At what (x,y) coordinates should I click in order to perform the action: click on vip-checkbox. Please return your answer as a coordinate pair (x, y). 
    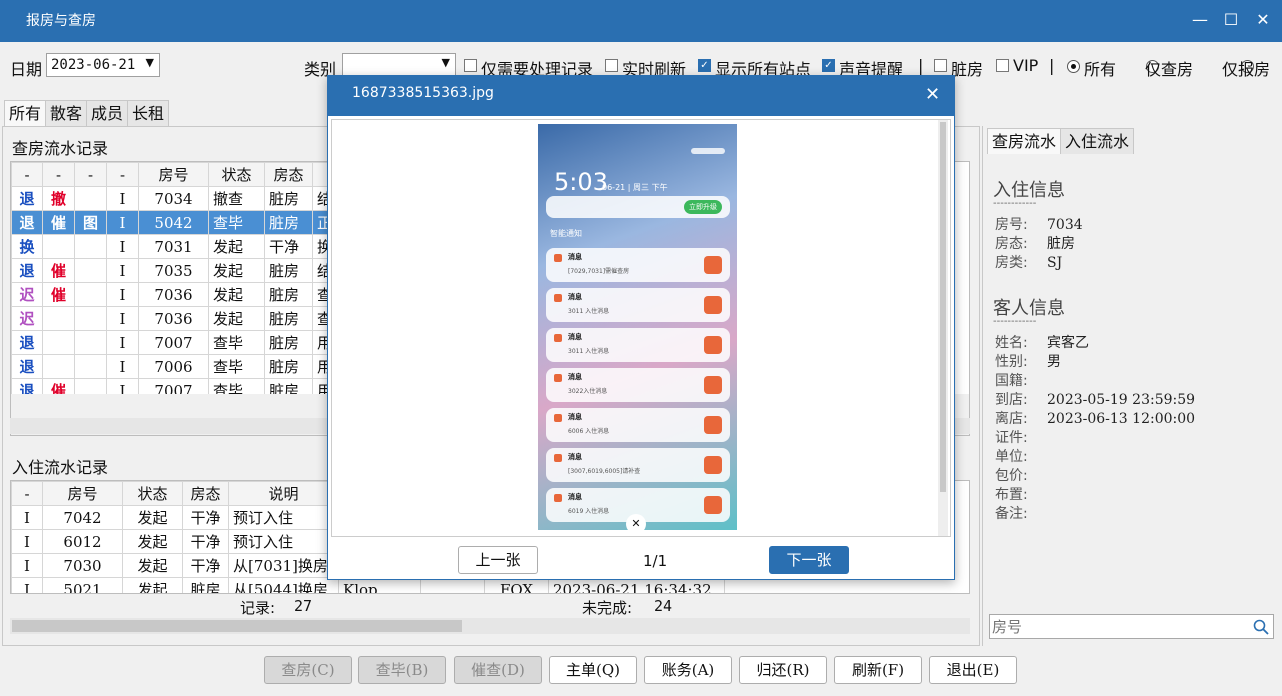
    Looking at the image, I should click on (1002, 65).